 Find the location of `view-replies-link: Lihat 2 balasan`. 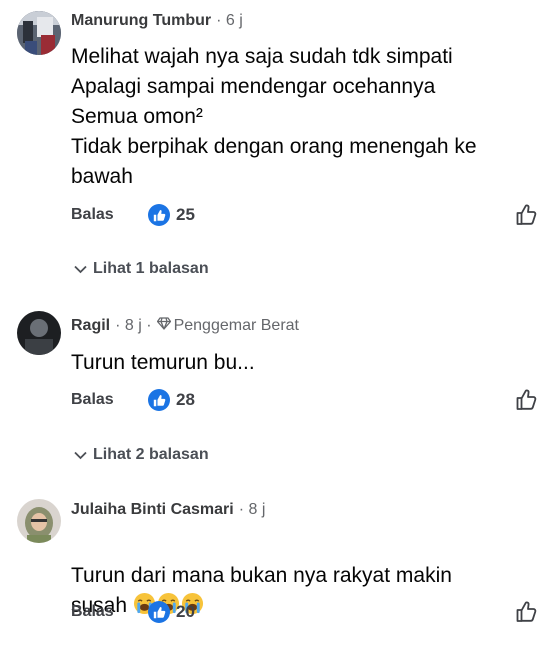

view-replies-link: Lihat 2 balasan is located at coordinates (141, 455).